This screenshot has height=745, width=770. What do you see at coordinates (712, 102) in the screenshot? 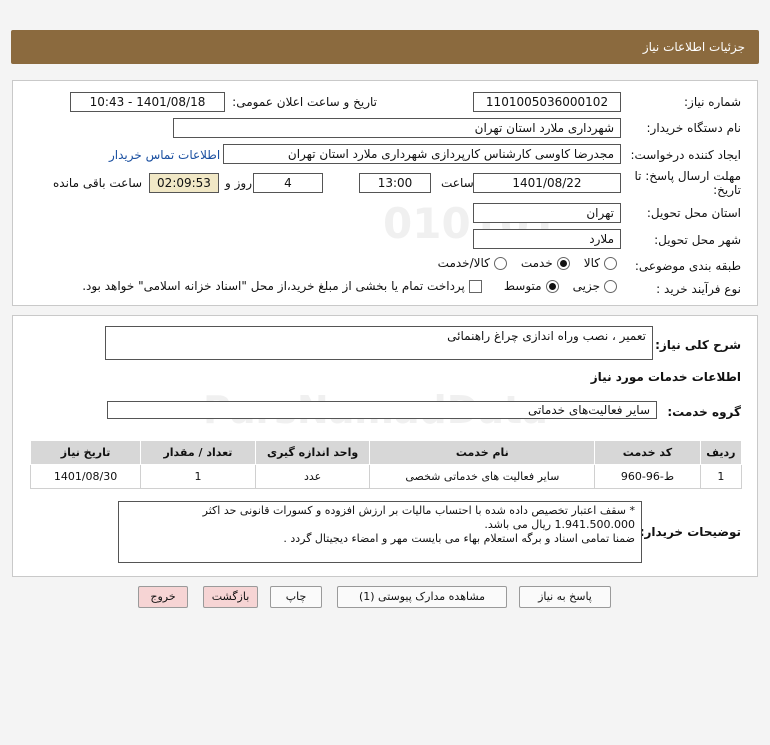
I see `need-number-label: شماره نیاز:` at bounding box center [712, 102].